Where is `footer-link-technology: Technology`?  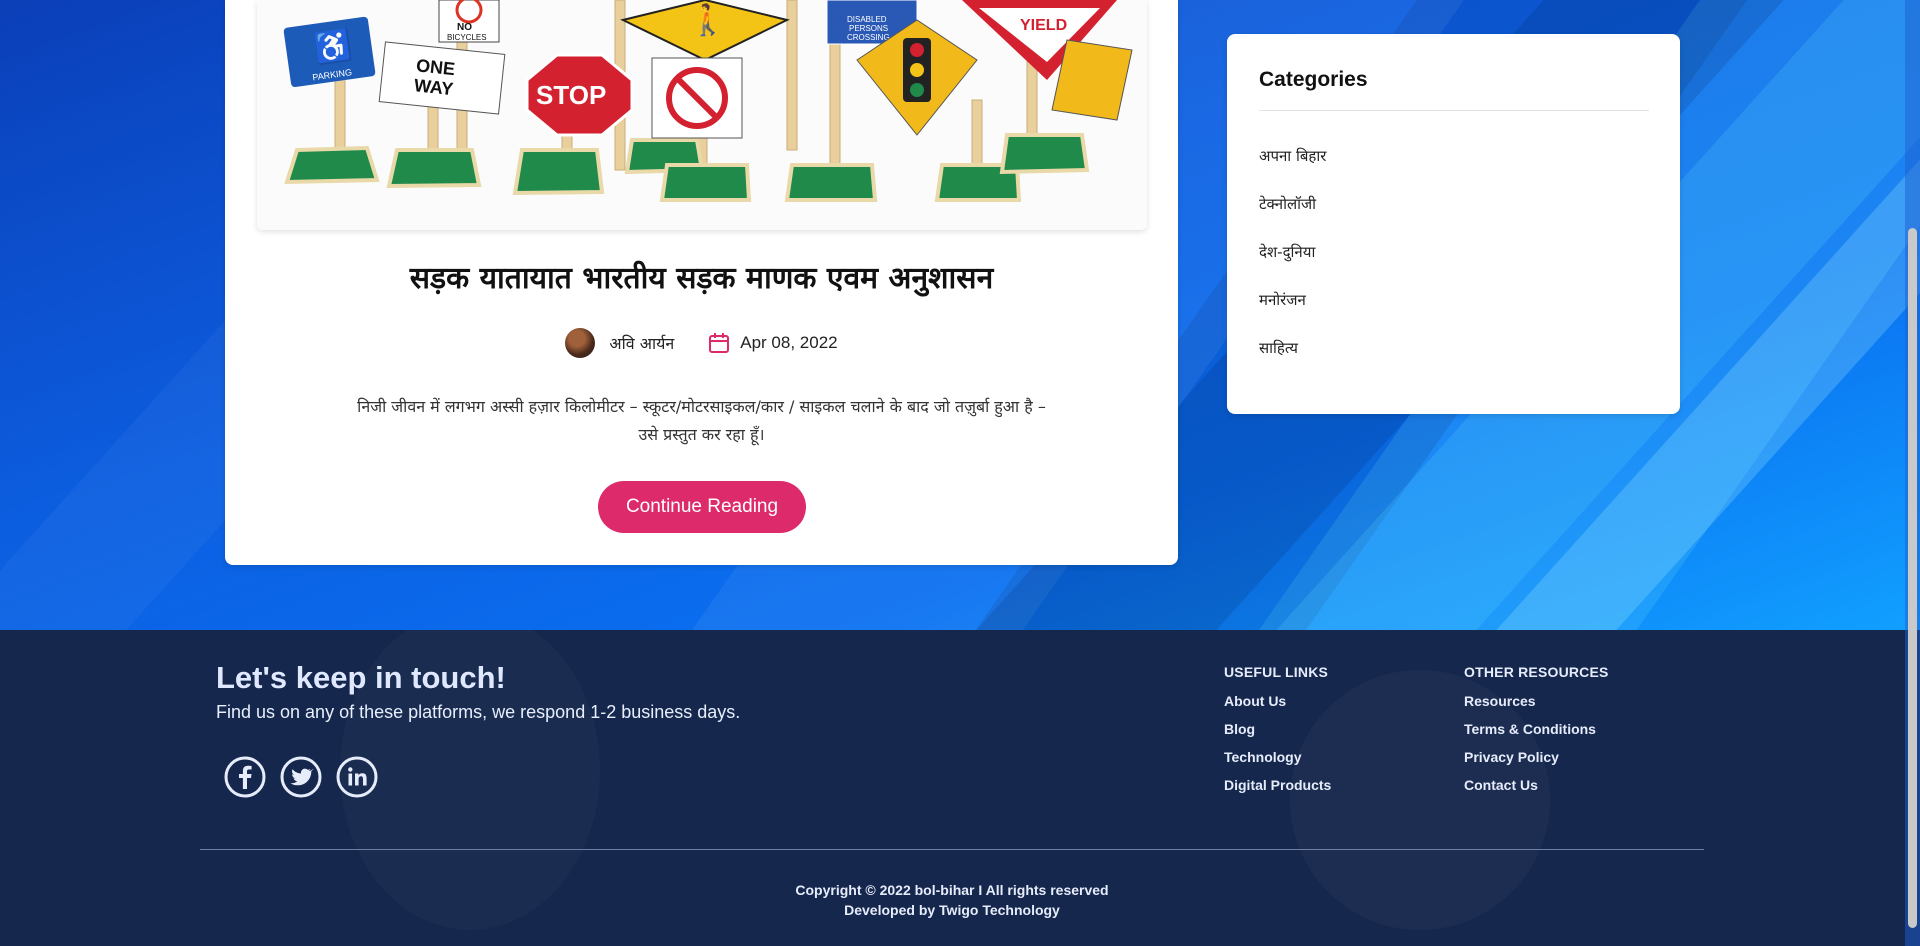
footer-link-technology: Technology is located at coordinates (1277, 762).